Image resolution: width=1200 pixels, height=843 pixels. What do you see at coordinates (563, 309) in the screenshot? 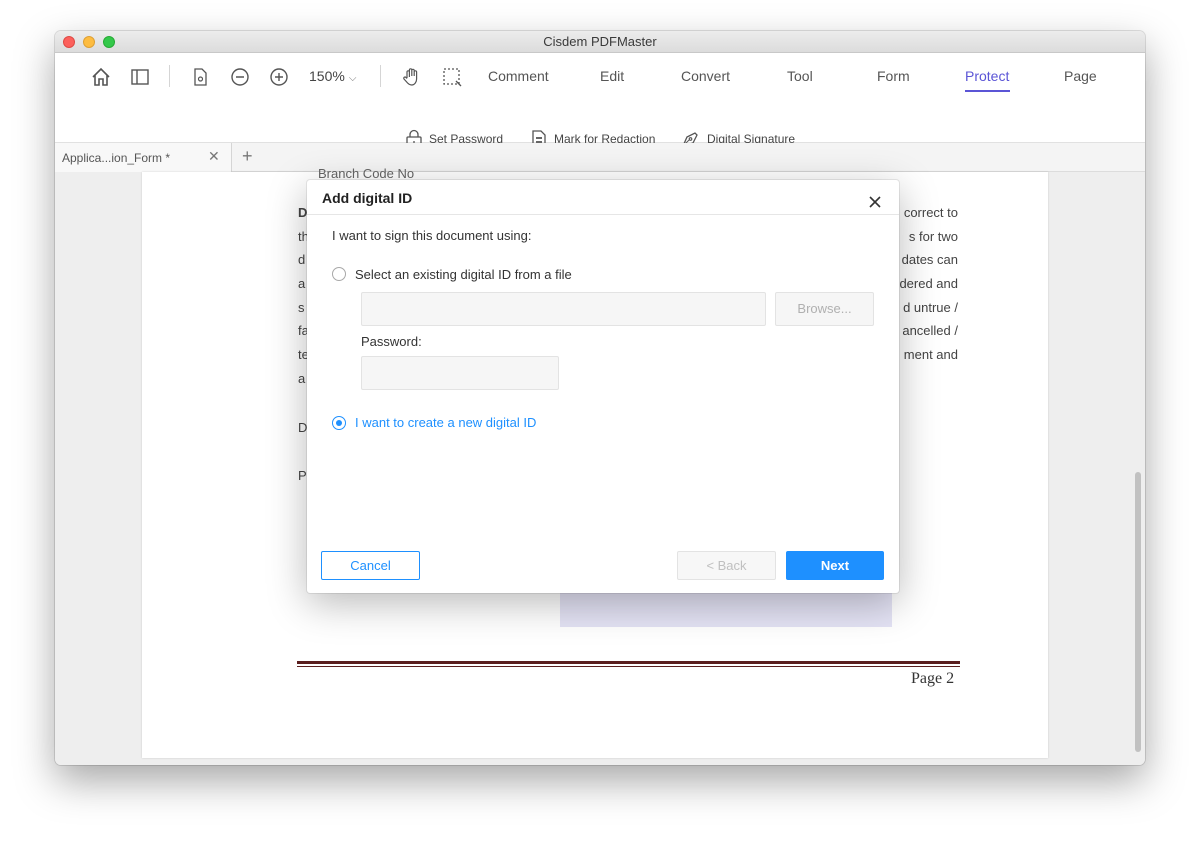
I see `file-path-input` at bounding box center [563, 309].